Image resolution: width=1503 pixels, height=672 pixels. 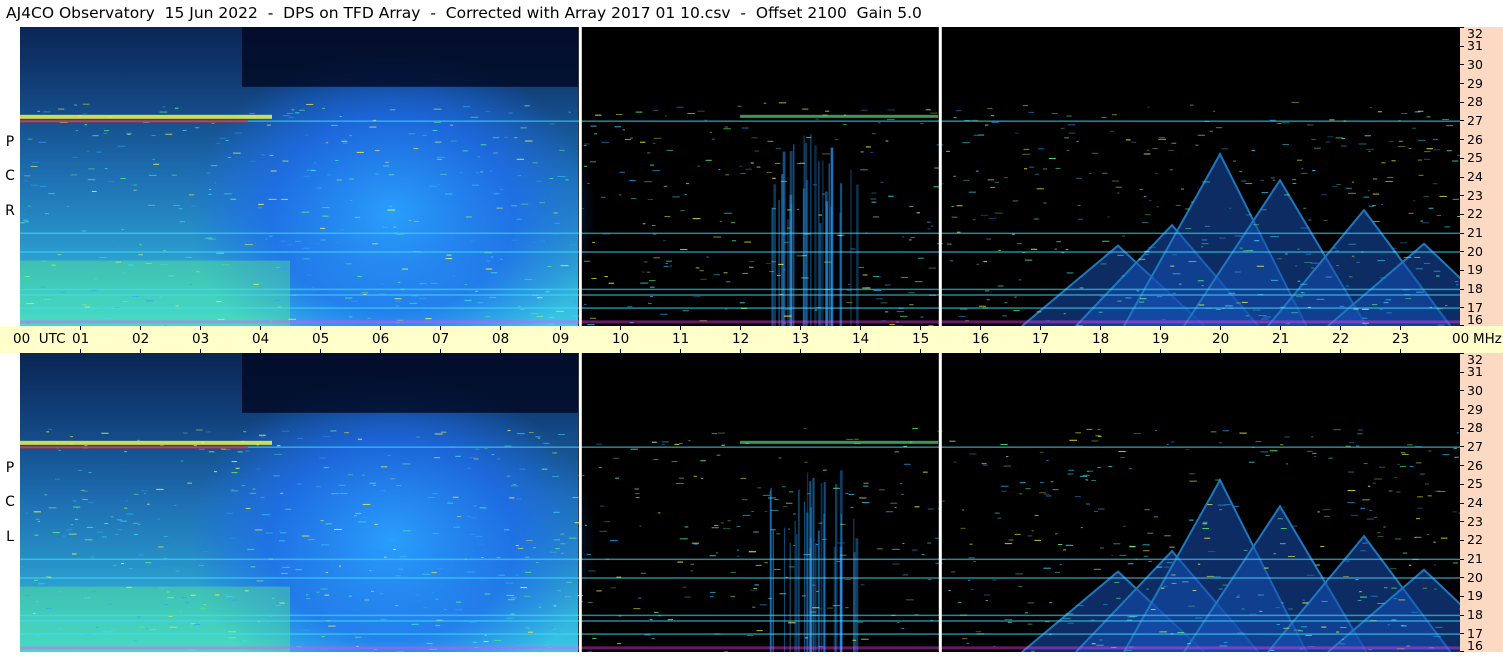 What do you see at coordinates (1462, 372) in the screenshot?
I see `freq-tick` at bounding box center [1462, 372].